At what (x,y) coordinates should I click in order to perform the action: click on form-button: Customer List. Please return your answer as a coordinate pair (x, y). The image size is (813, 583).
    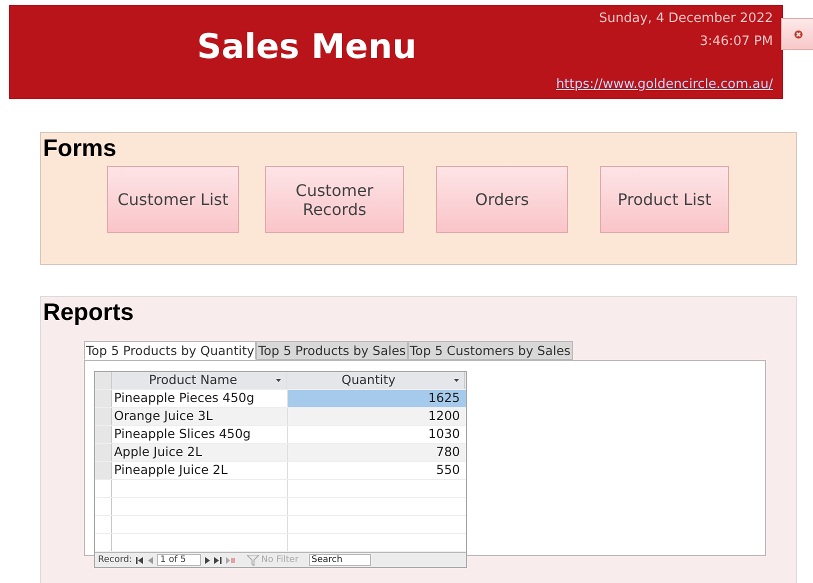
    Looking at the image, I should click on (173, 199).